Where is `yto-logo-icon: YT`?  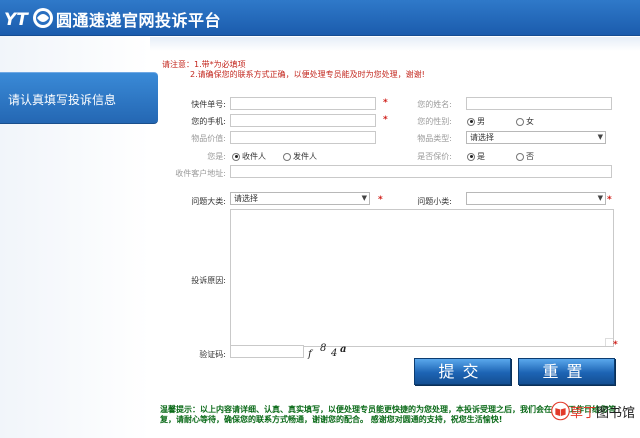
yto-logo-icon: YT is located at coordinates (28, 19).